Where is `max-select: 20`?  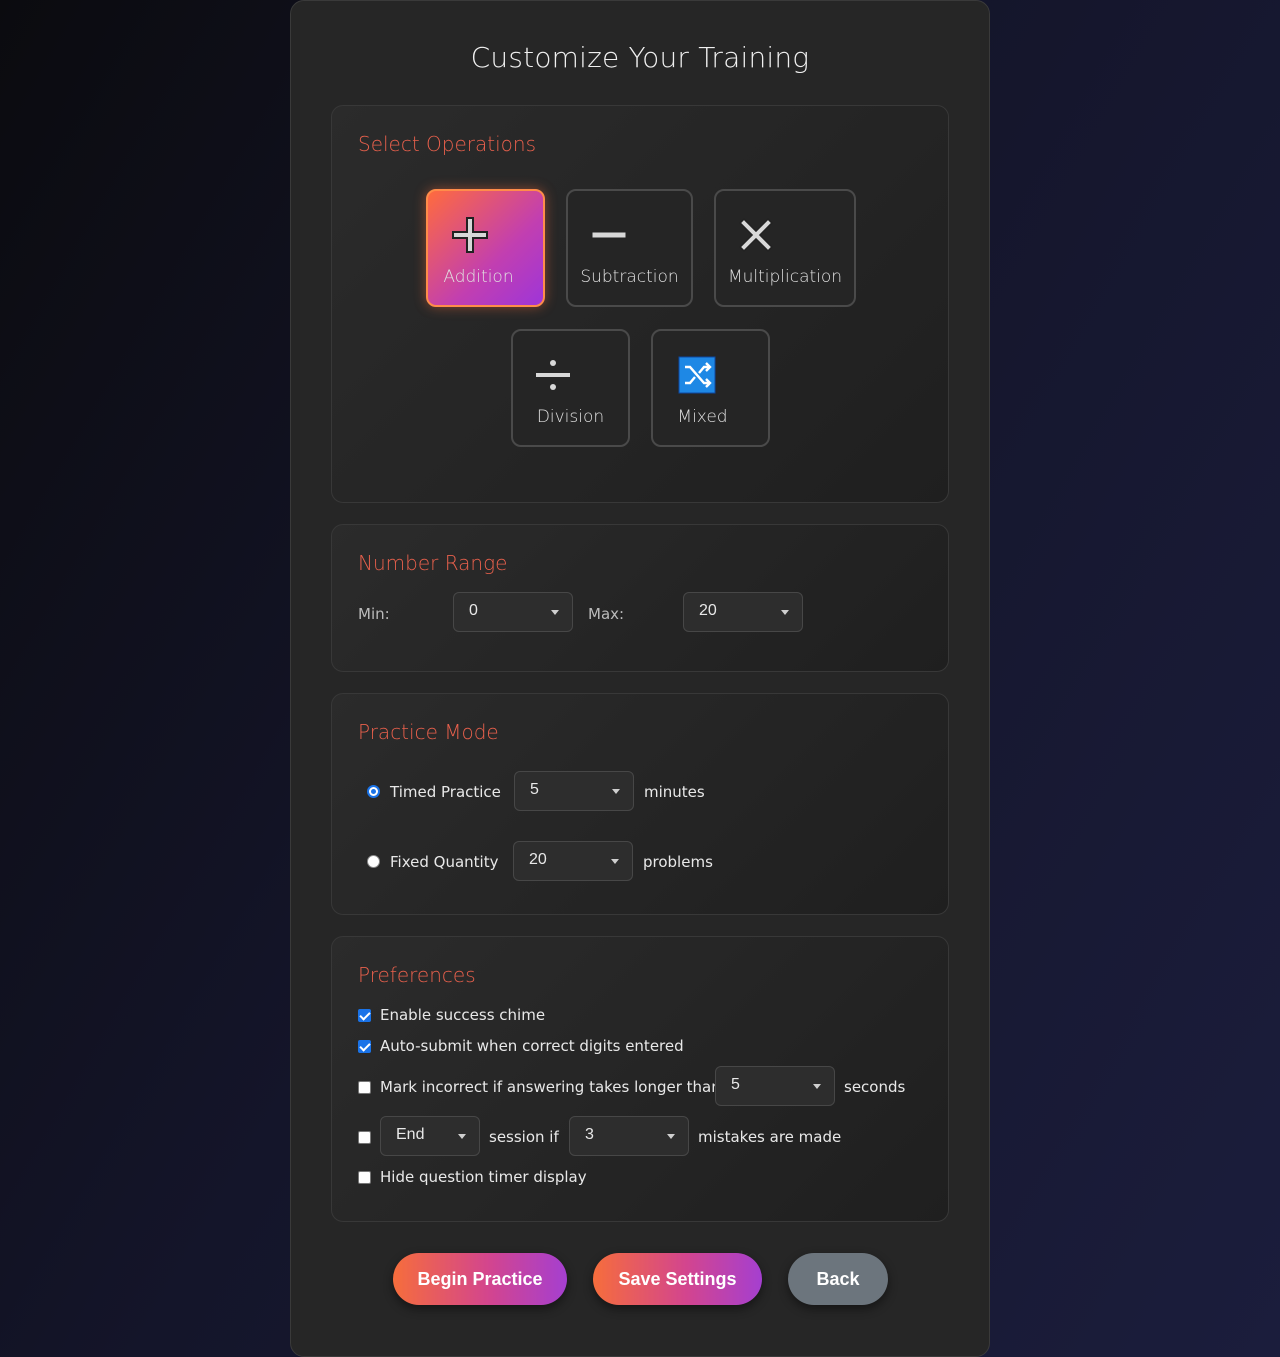 max-select: 20 is located at coordinates (743, 612).